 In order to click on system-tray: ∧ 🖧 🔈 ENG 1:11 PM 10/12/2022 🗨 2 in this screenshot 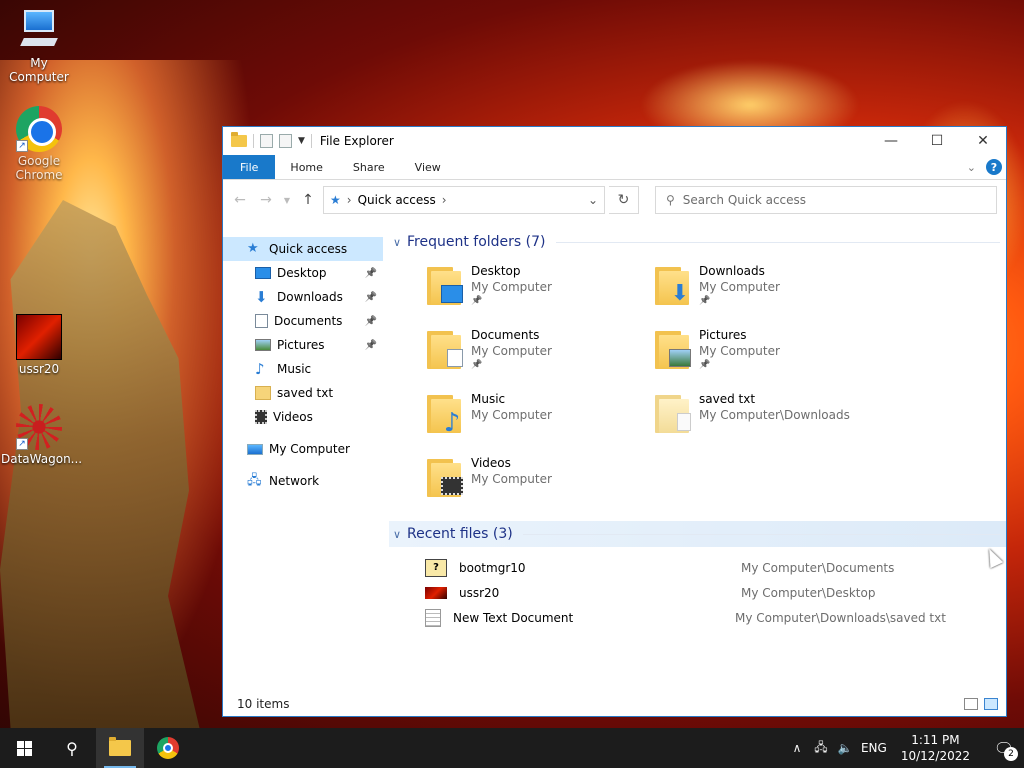, I will do `click(906, 748)`.